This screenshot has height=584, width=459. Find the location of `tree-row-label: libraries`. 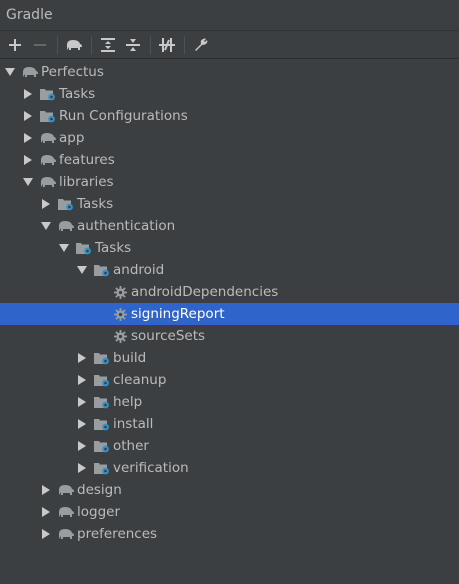

tree-row-label: libraries is located at coordinates (86, 182).